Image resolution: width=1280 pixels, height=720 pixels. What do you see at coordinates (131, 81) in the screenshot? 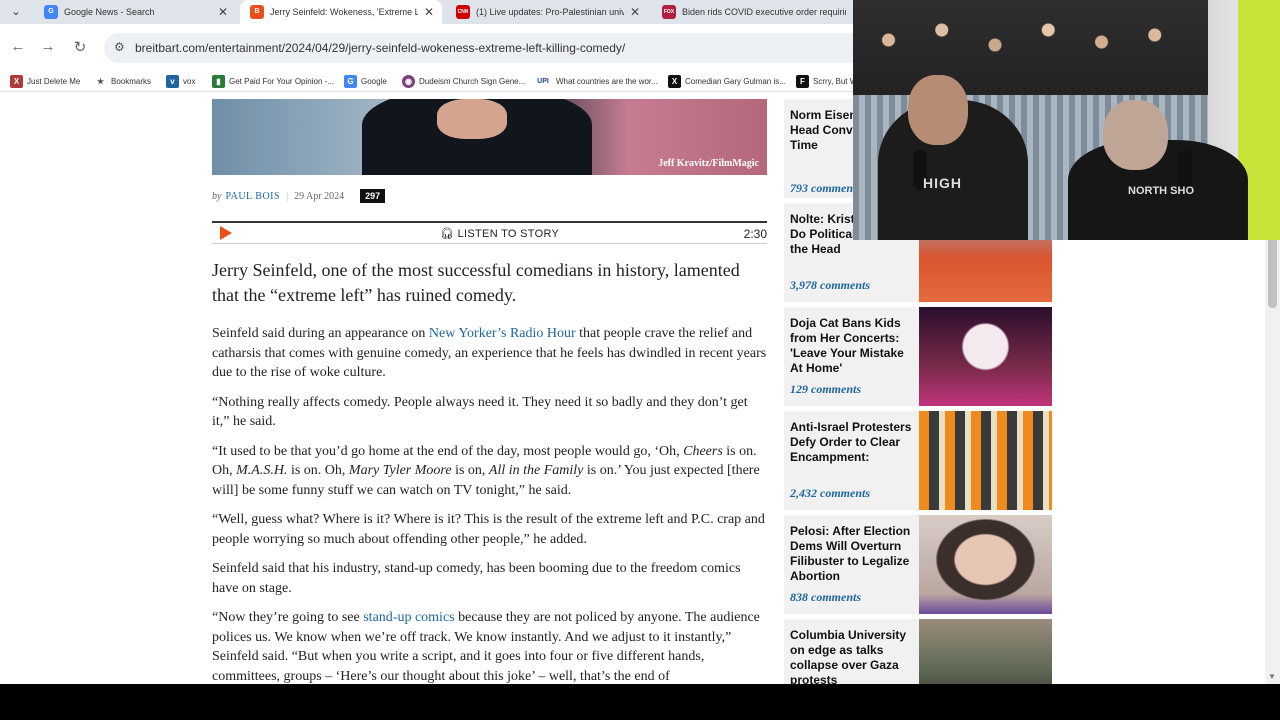
I see `bookmark-label: Bookmarks` at bounding box center [131, 81].